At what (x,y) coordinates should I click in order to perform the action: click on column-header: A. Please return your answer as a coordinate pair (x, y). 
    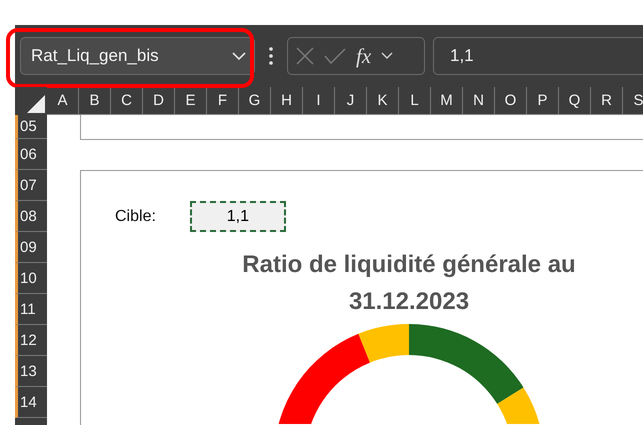
    Looking at the image, I should click on (63, 100).